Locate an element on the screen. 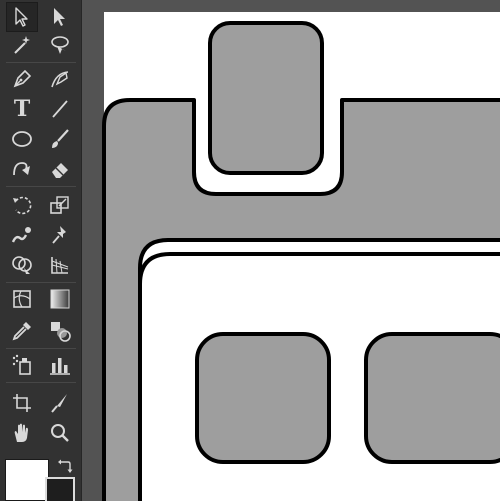 This screenshot has height=501, width=500. artboard-icon is located at coordinates (22, 403).